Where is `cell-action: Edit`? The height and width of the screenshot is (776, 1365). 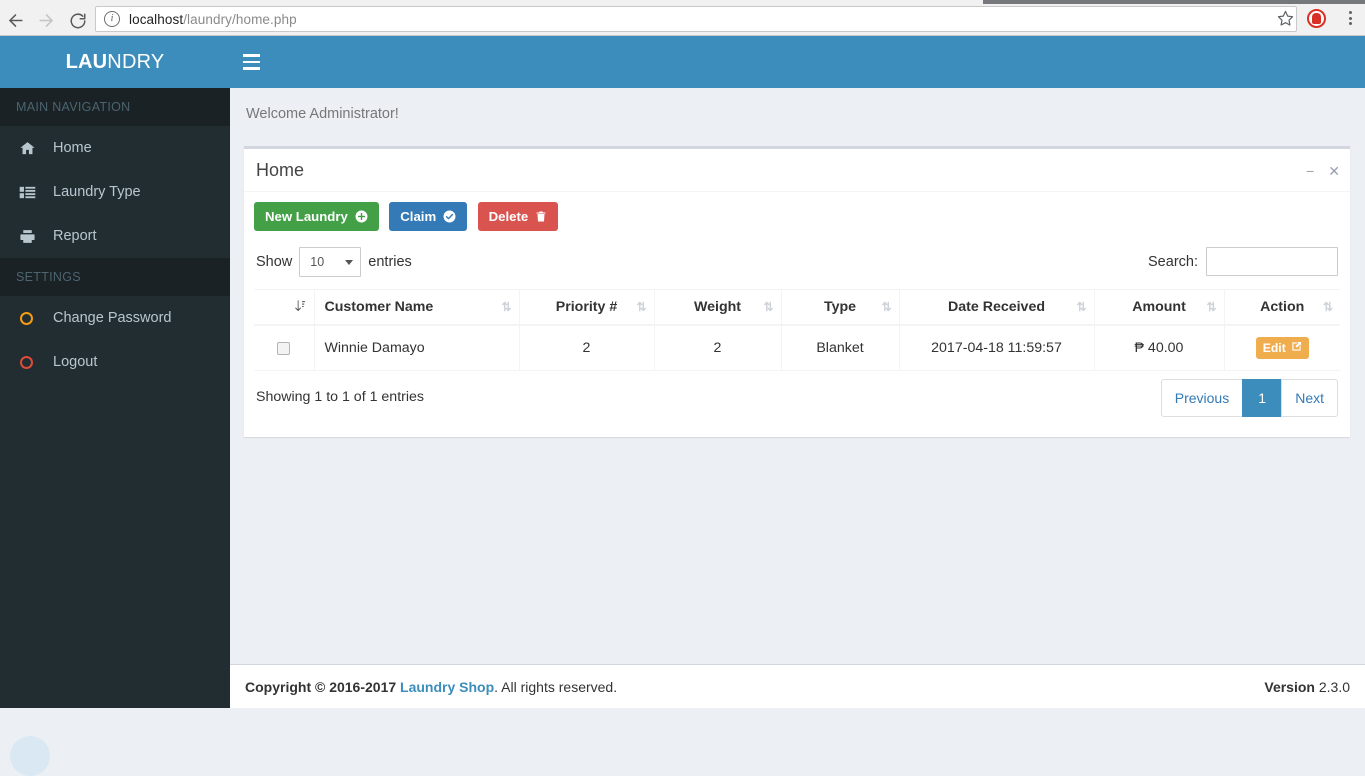 cell-action: Edit is located at coordinates (1281, 348).